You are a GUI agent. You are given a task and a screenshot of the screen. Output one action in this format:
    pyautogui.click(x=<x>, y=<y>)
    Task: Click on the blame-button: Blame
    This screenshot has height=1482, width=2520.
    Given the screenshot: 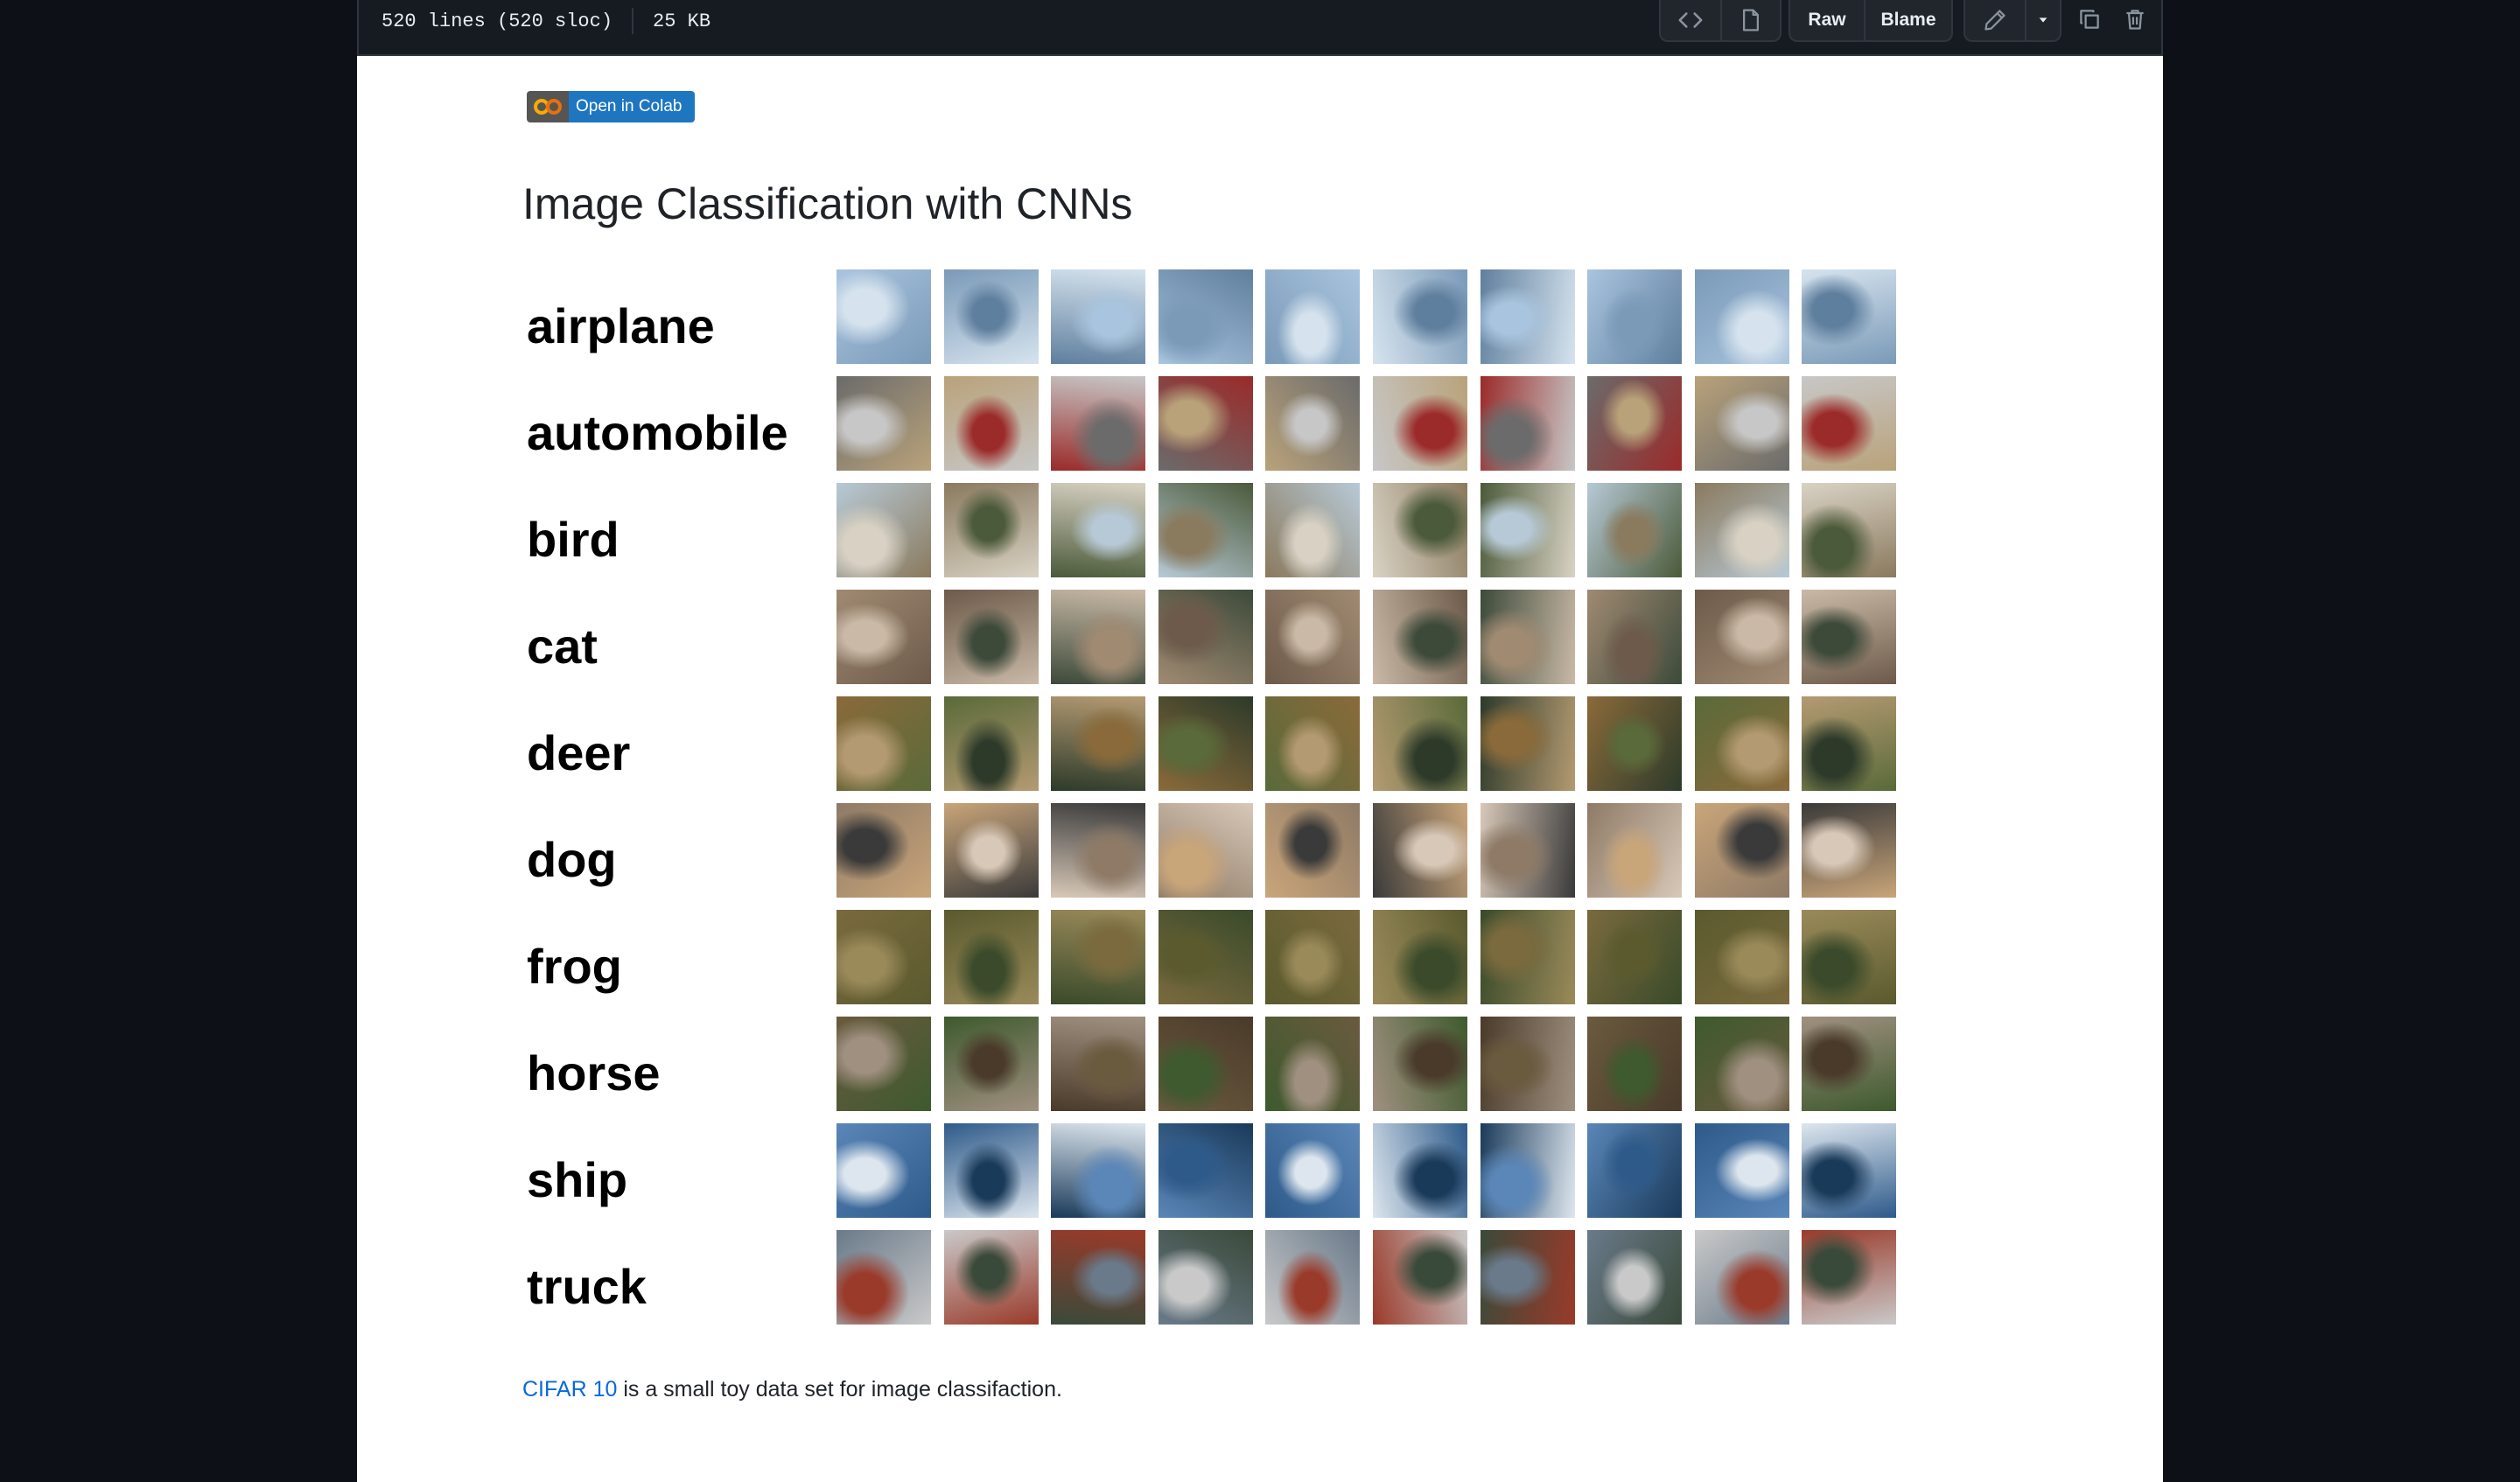 What is the action you would take?
    pyautogui.click(x=1907, y=20)
    